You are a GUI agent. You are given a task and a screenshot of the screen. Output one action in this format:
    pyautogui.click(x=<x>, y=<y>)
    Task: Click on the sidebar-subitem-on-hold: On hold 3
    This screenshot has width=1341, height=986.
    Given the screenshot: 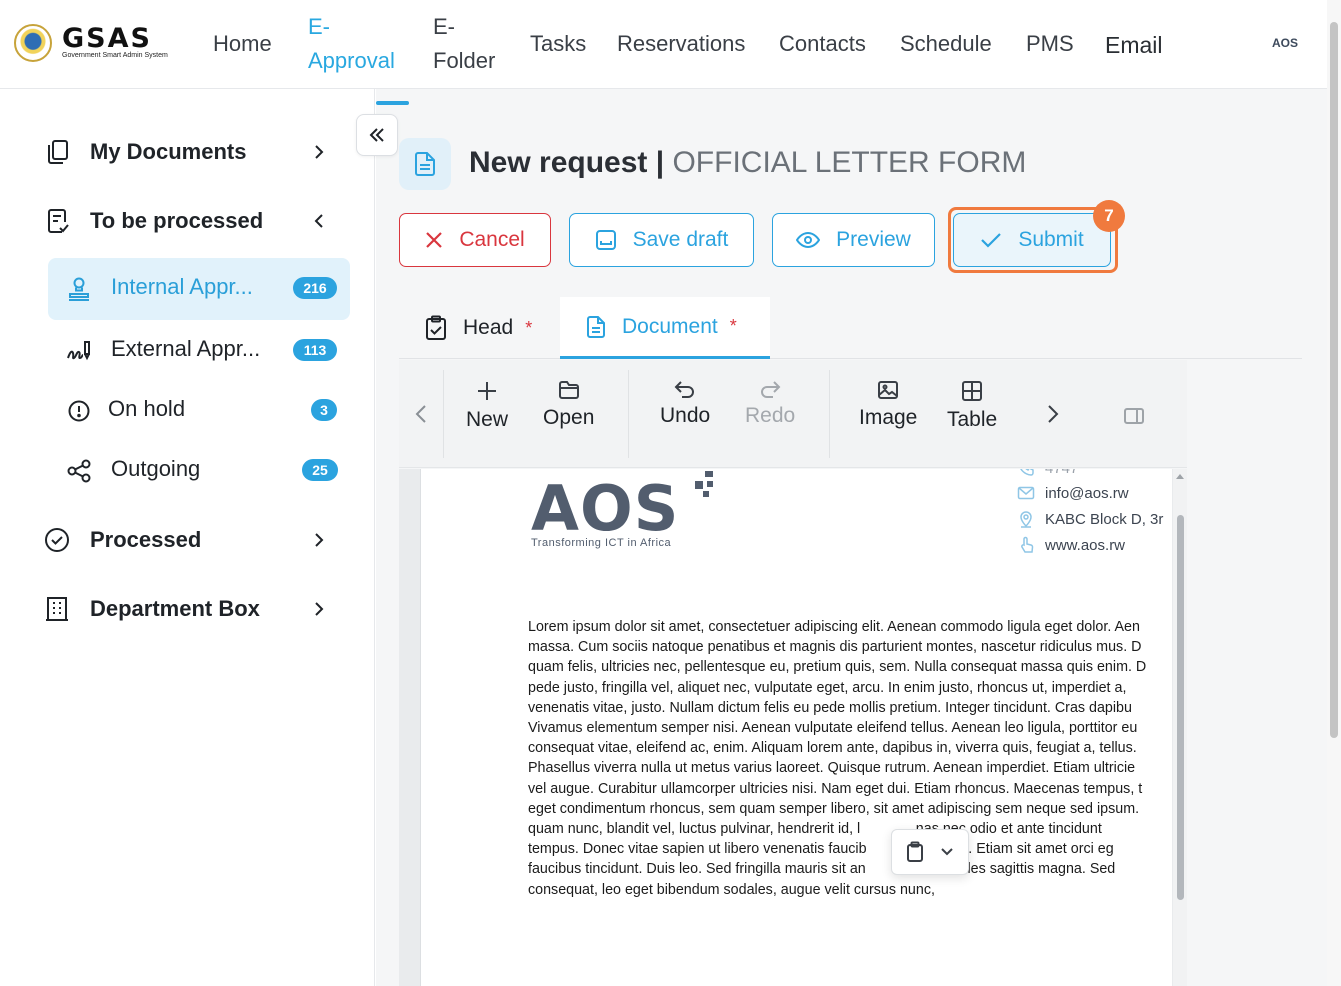 What is the action you would take?
    pyautogui.click(x=199, y=411)
    